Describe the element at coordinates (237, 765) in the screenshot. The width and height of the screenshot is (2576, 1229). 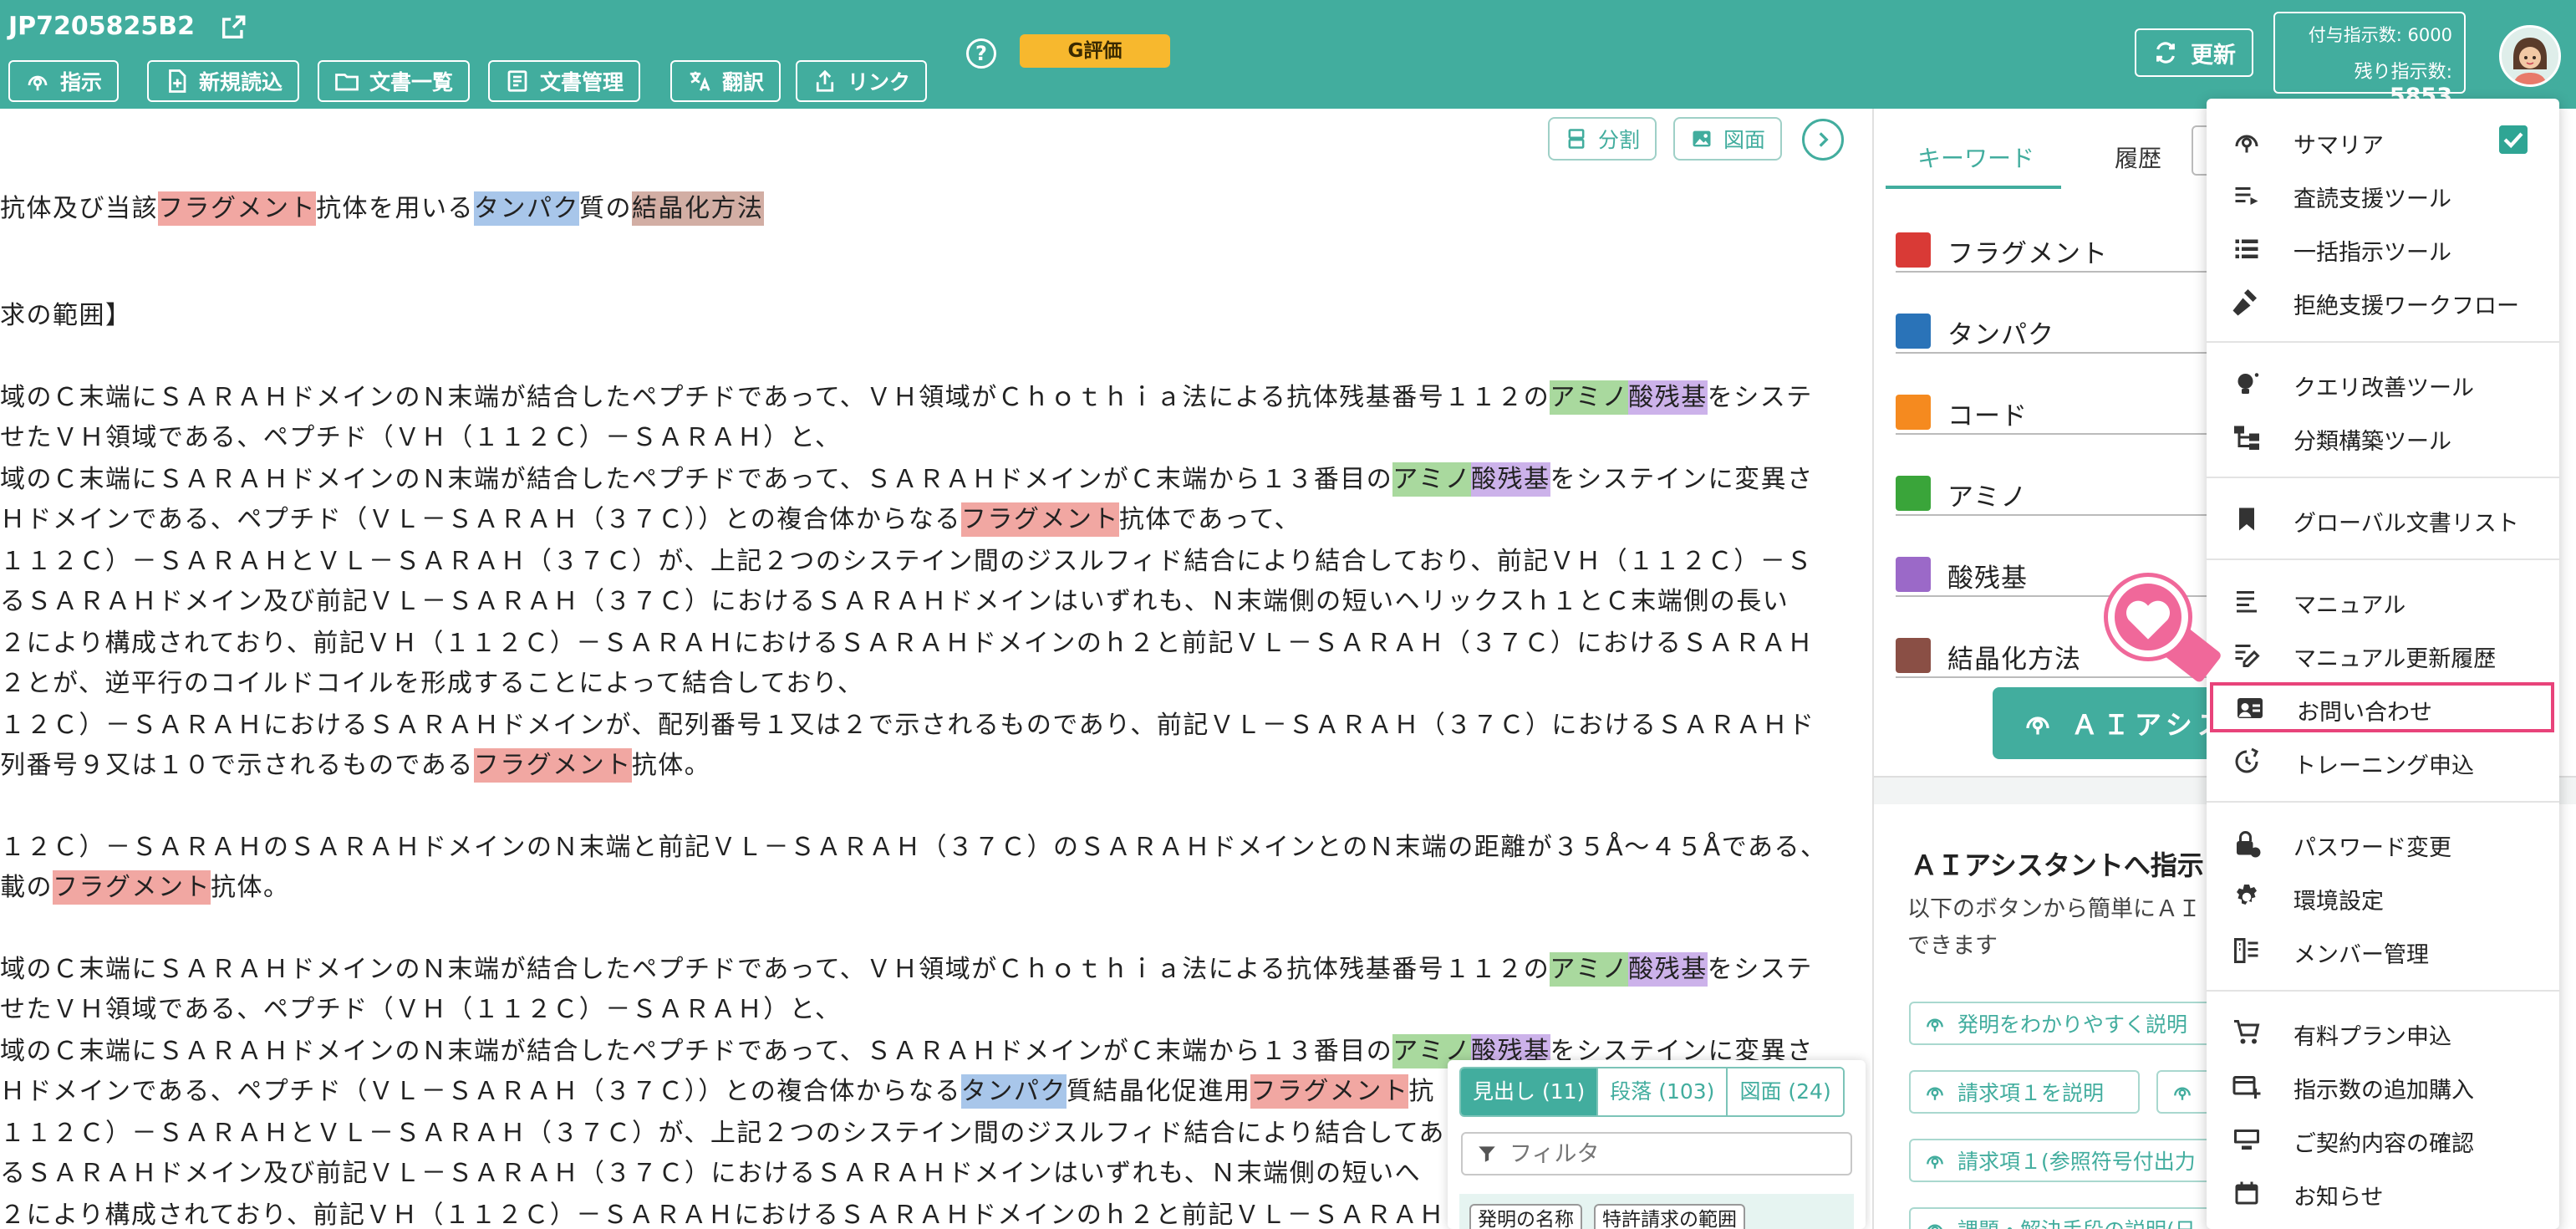
I see `document-text-segment: 列番号９又は１０で示されるものである` at that location.